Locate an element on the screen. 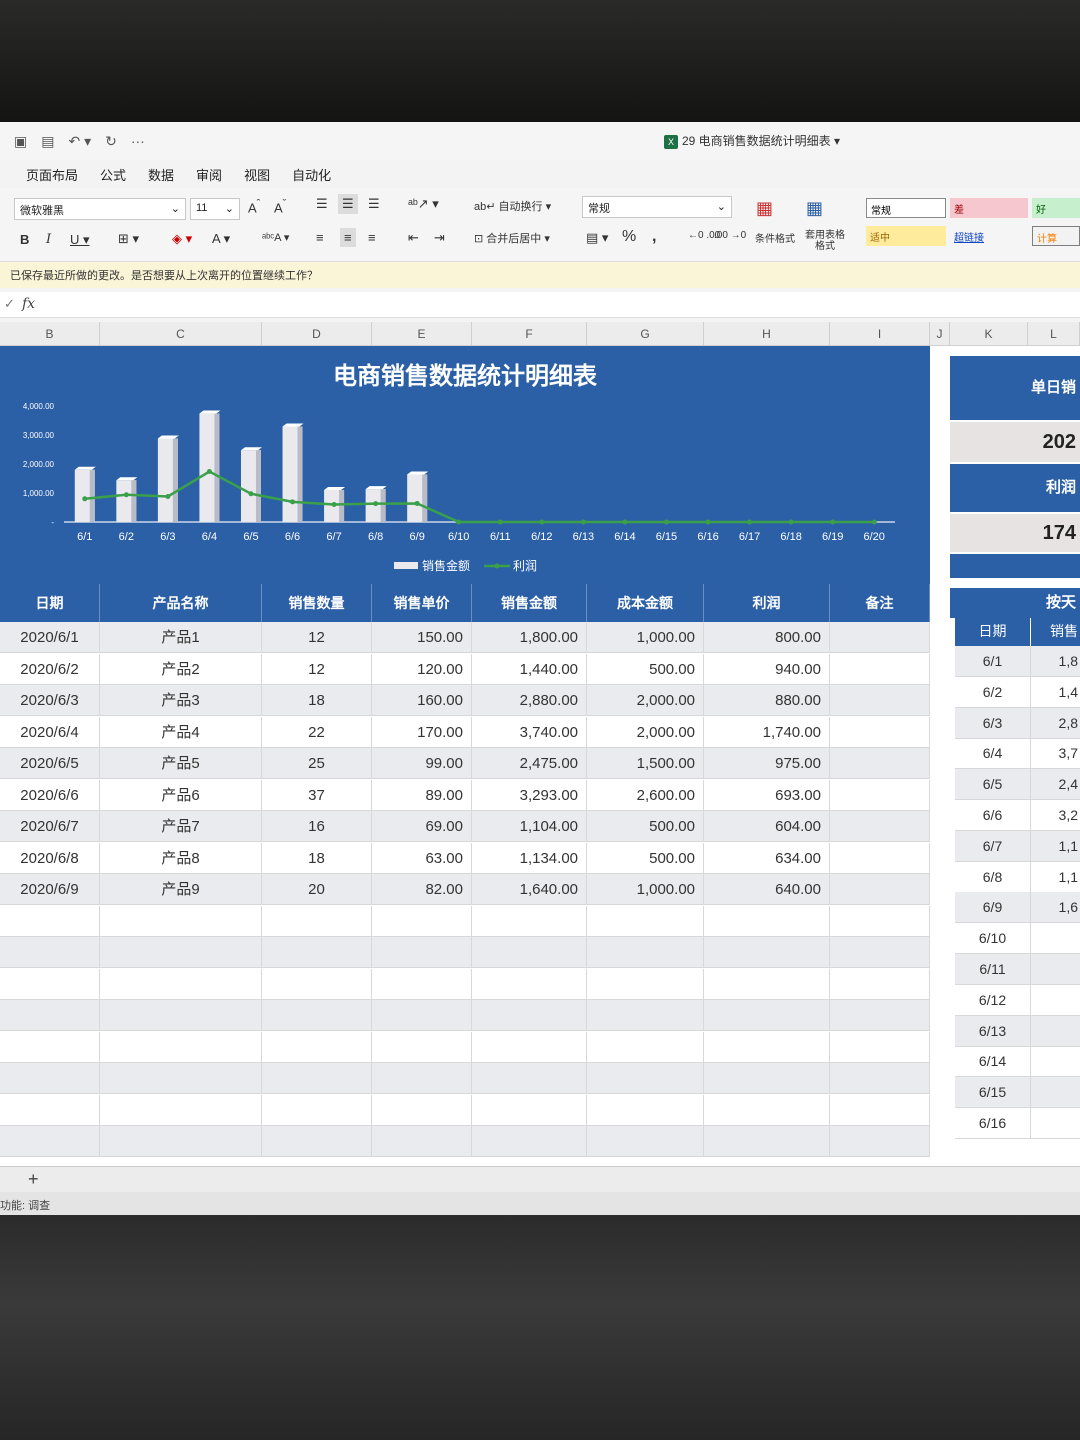 The image size is (1080, 1440). quantity-cell: 22 is located at coordinates (317, 732).